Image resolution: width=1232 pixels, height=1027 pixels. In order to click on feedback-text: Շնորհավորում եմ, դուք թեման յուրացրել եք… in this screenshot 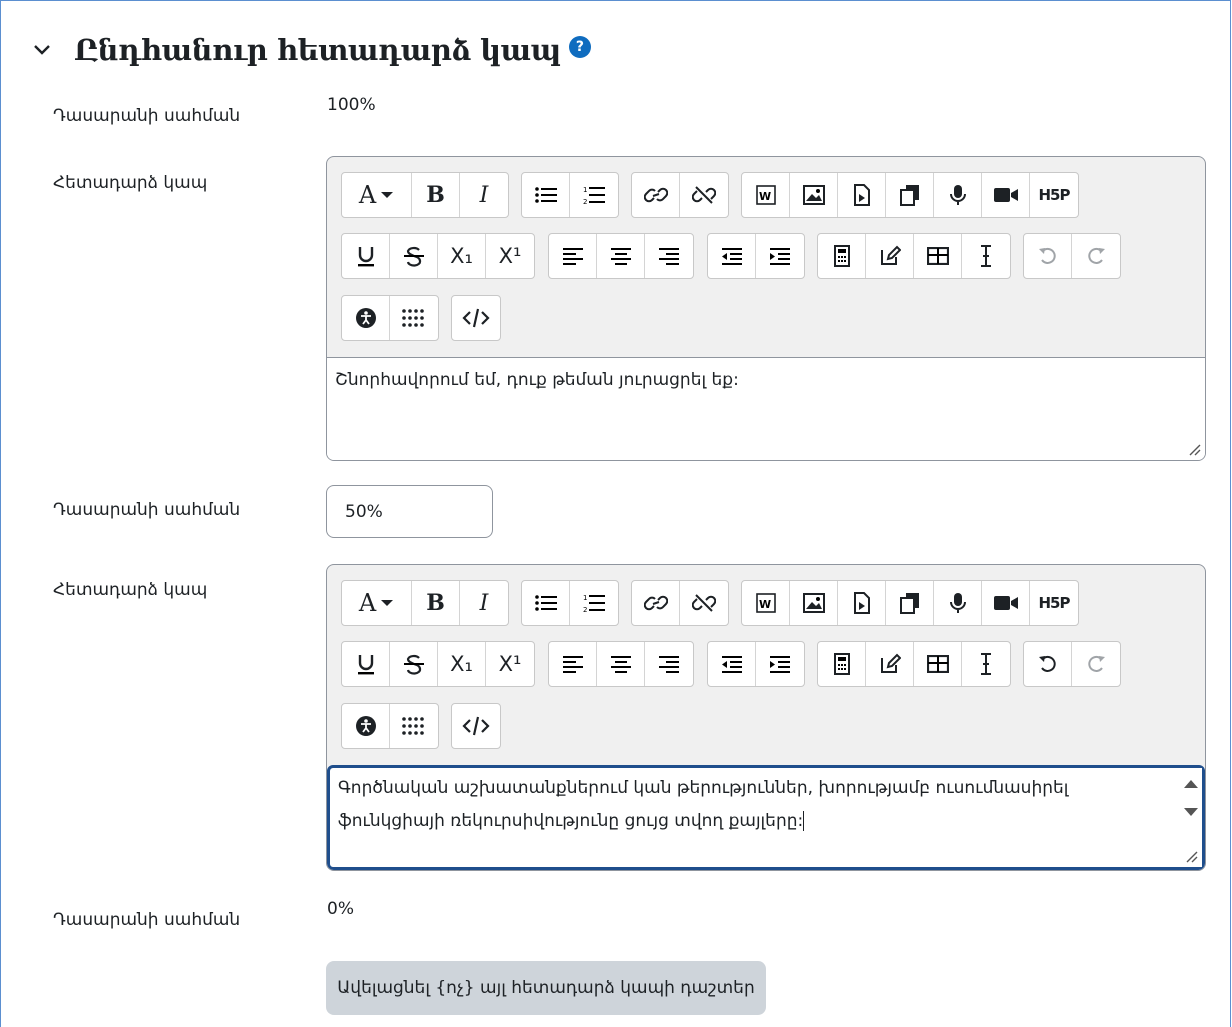, I will do `click(537, 380)`.